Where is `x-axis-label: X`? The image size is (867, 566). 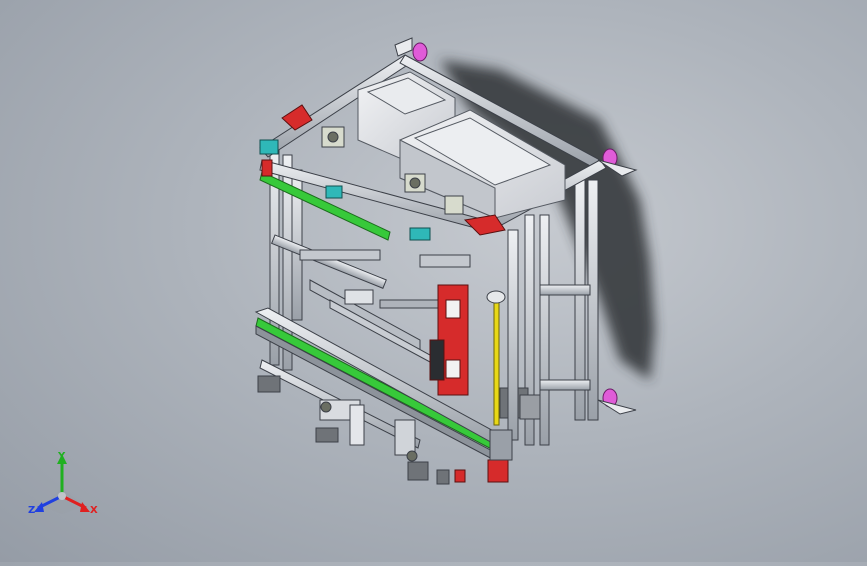
x-axis-label: X is located at coordinates (94, 510).